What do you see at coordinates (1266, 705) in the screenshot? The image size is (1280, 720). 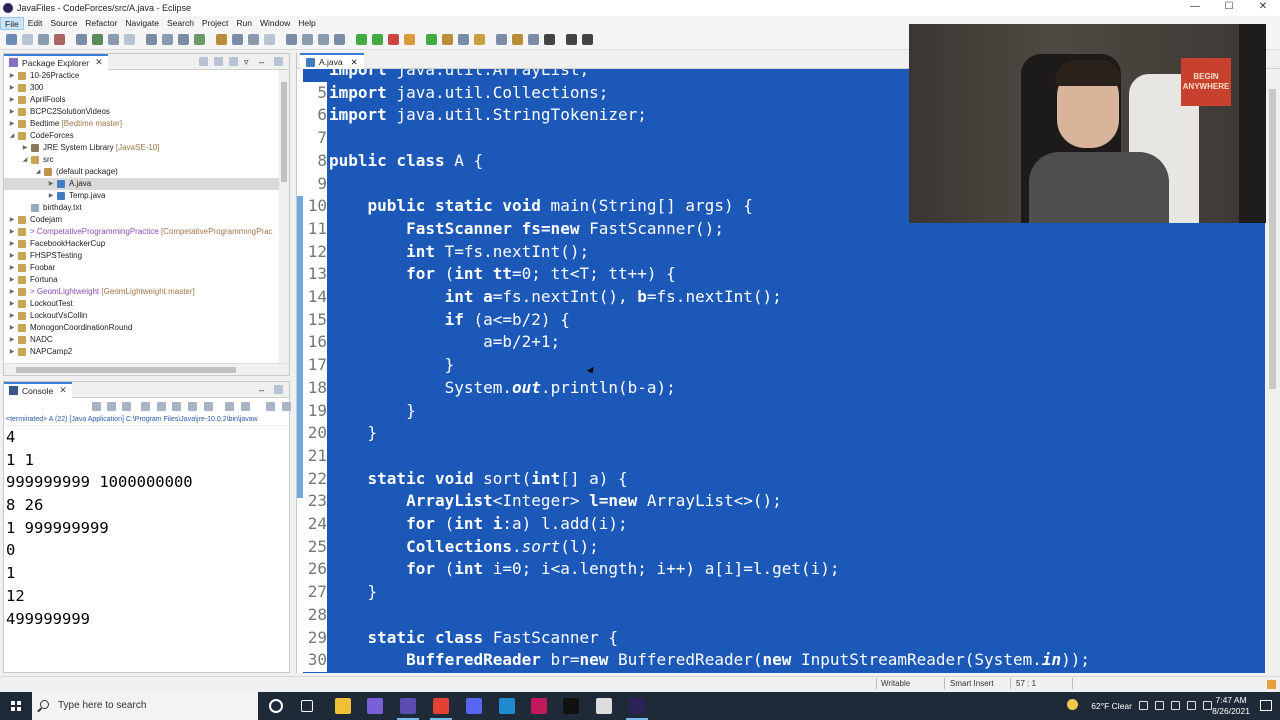 I see `action-center-icon` at bounding box center [1266, 705].